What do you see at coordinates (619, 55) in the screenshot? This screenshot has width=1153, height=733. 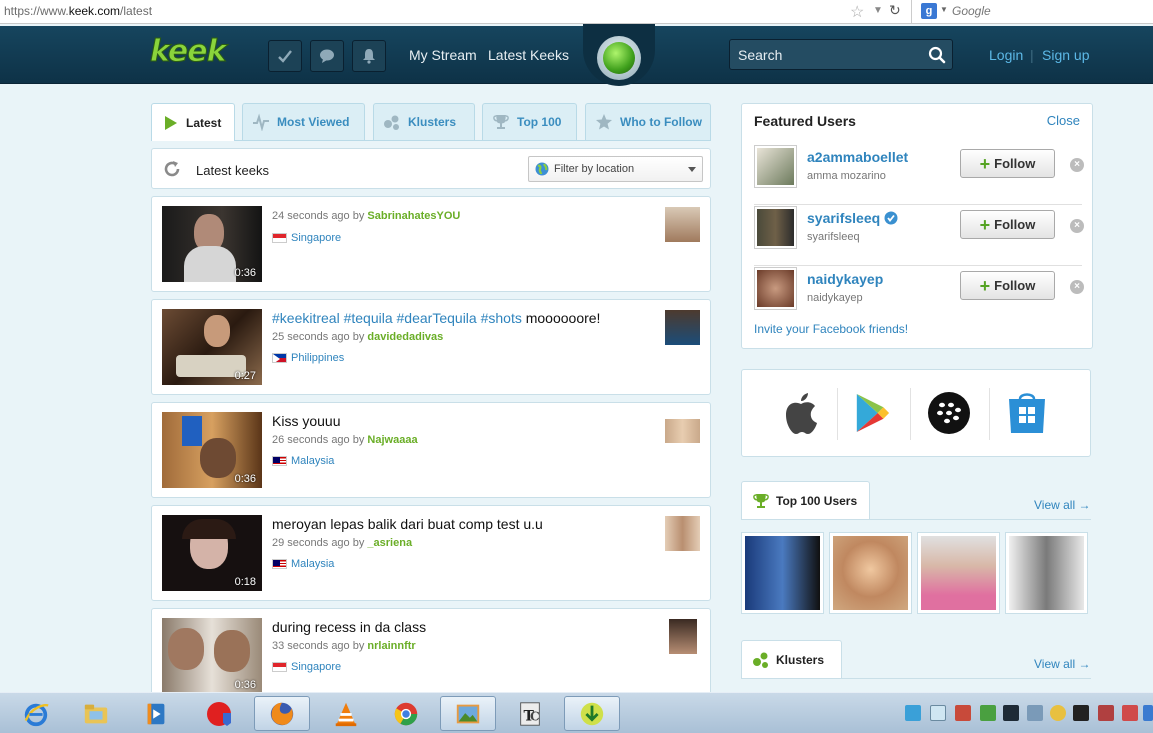 I see `record-keek-button` at bounding box center [619, 55].